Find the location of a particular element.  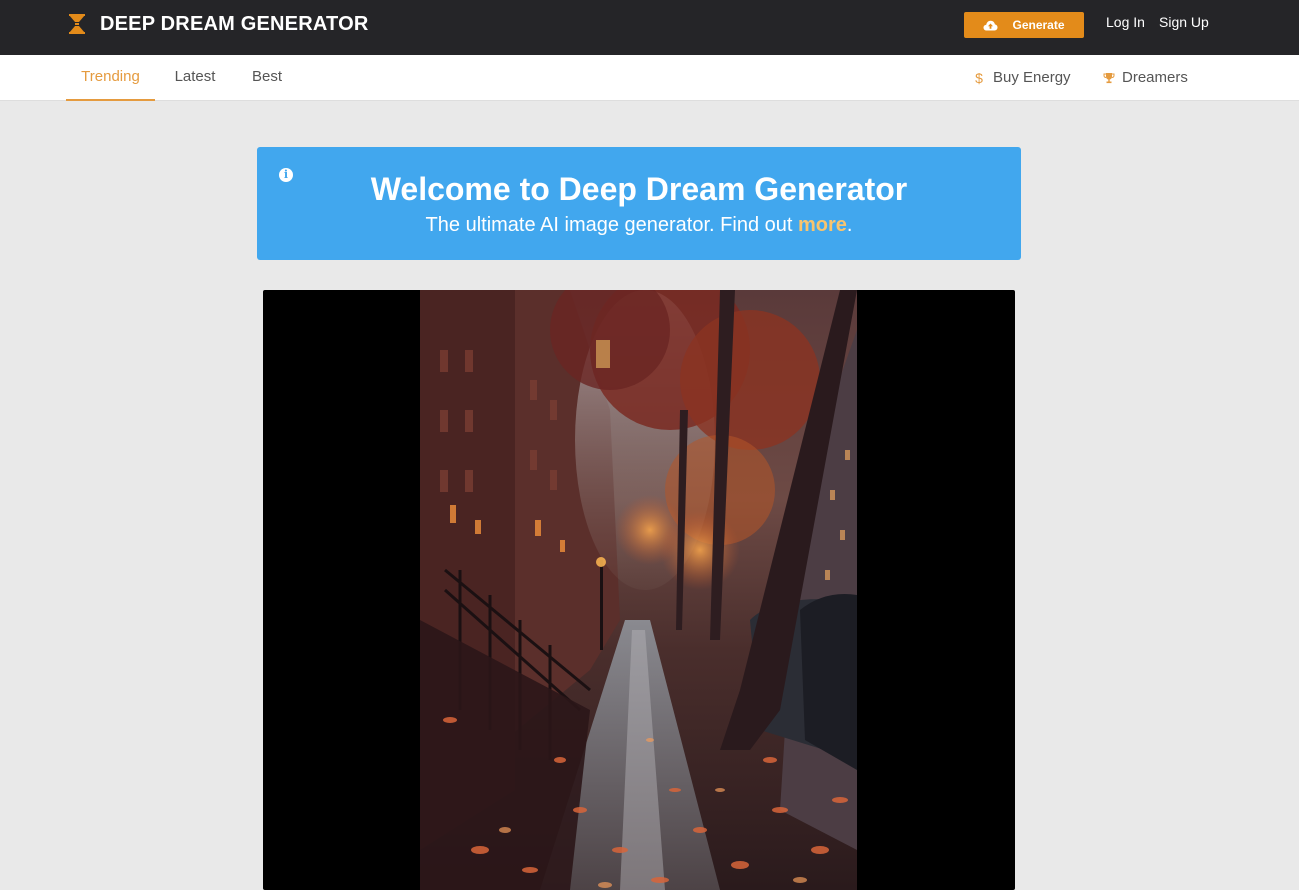

cloud-upload-icon is located at coordinates (990, 25).